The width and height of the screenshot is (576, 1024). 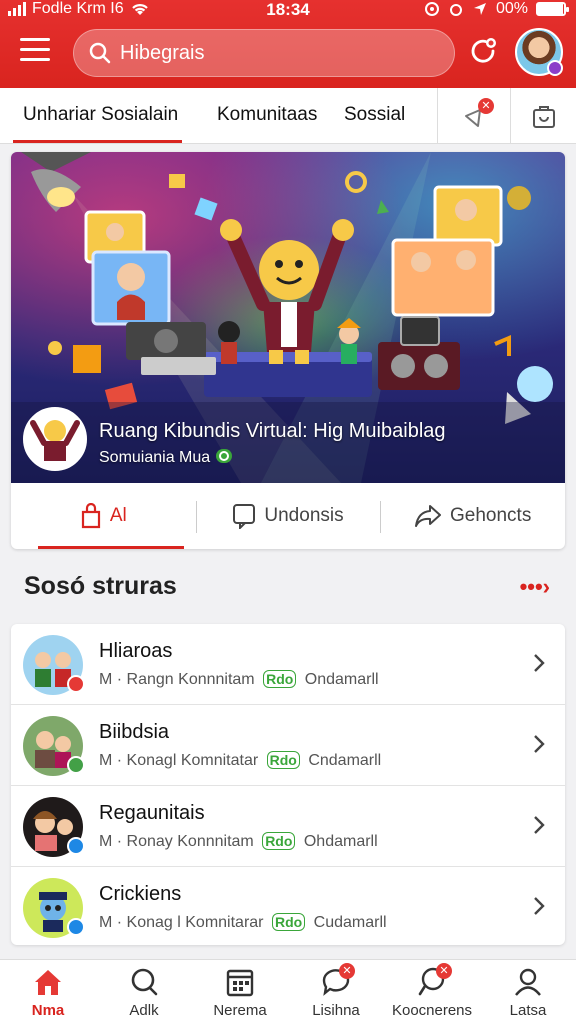 What do you see at coordinates (134, 732) in the screenshot?
I see `community-name: Biibdsia` at bounding box center [134, 732].